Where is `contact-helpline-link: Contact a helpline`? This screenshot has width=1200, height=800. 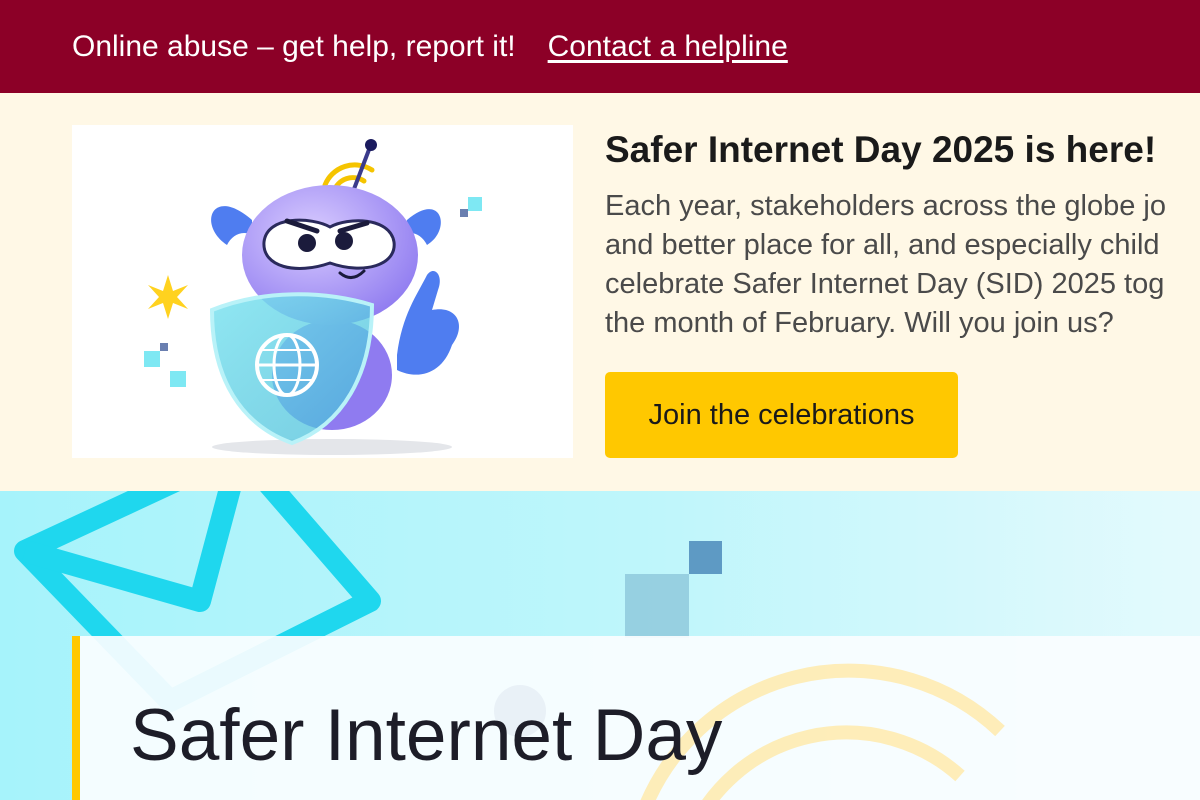
contact-helpline-link: Contact a helpline is located at coordinates (668, 47).